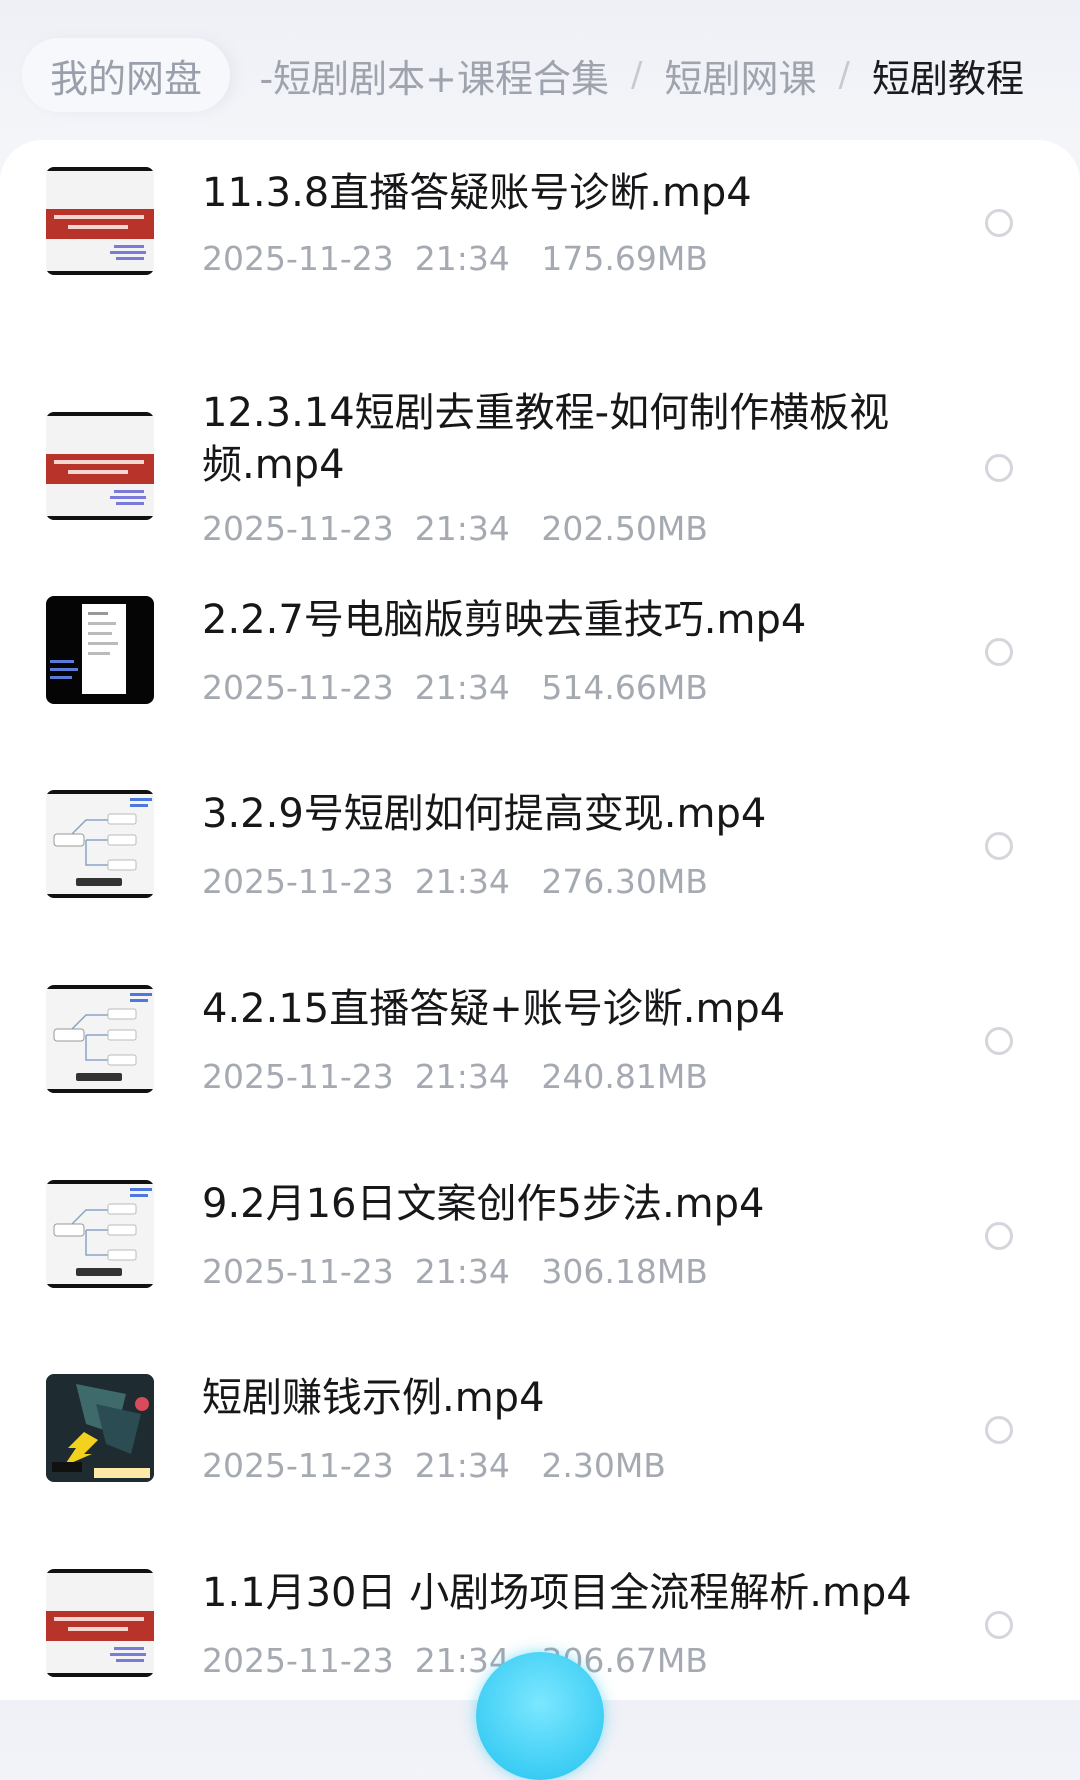 The height and width of the screenshot is (1780, 1080). I want to click on file-name: 1.1月30日 小剧场项目全流程解析.mp4, so click(557, 1593).